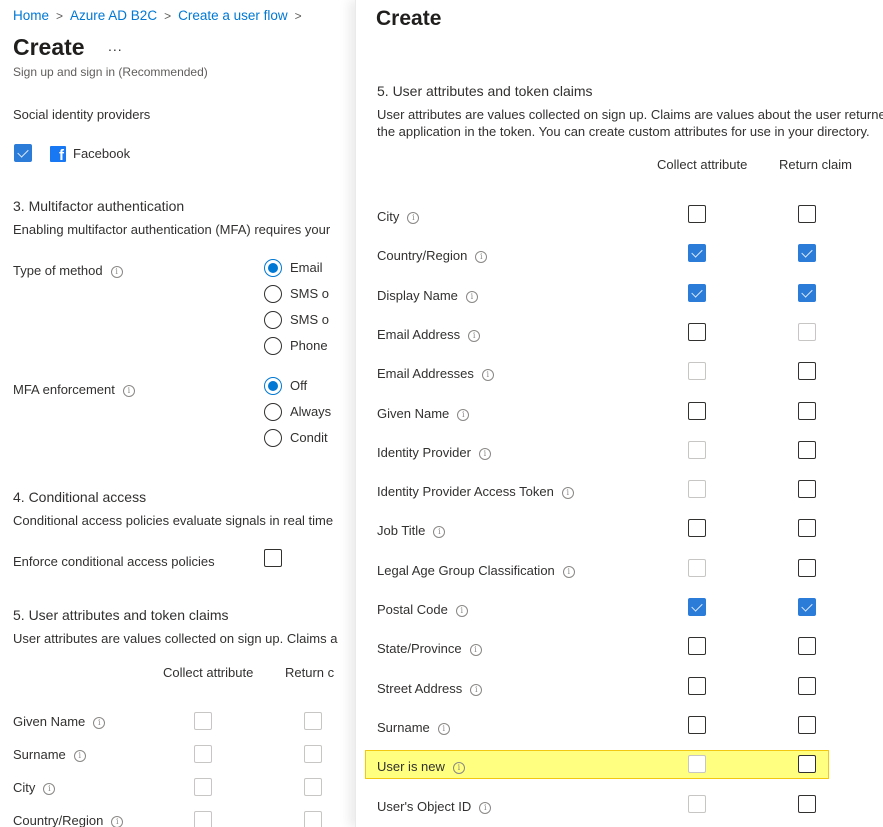 The image size is (883, 827). Describe the element at coordinates (807, 332) in the screenshot. I see `return-email-address-checkbox` at that location.